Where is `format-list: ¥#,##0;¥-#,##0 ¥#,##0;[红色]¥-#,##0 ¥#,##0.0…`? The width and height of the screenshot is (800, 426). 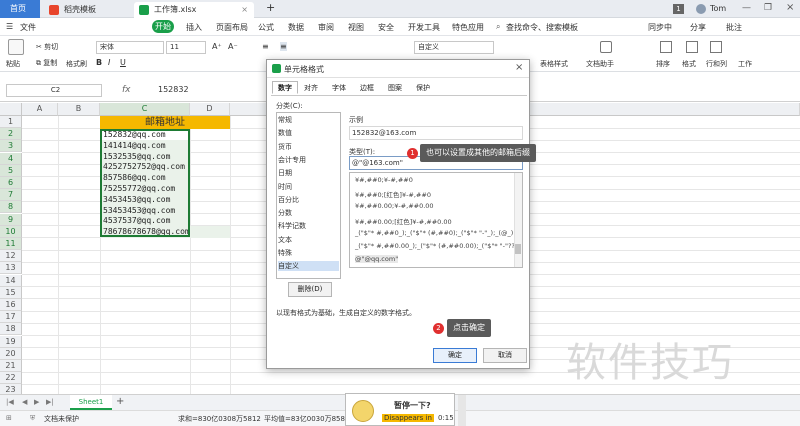 format-list: ¥#,##0;¥-#,##0 ¥#,##0;[红色]¥-#,##0 ¥#,##0.0… is located at coordinates (436, 220).